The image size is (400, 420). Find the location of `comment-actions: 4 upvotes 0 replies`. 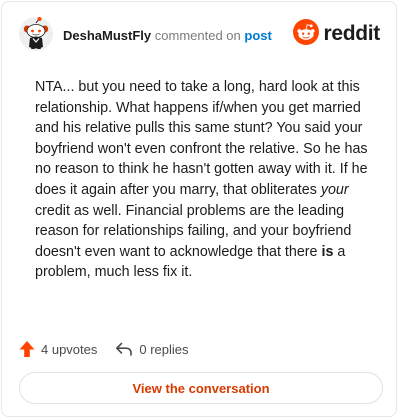

comment-actions: 4 upvotes 0 replies is located at coordinates (104, 349).